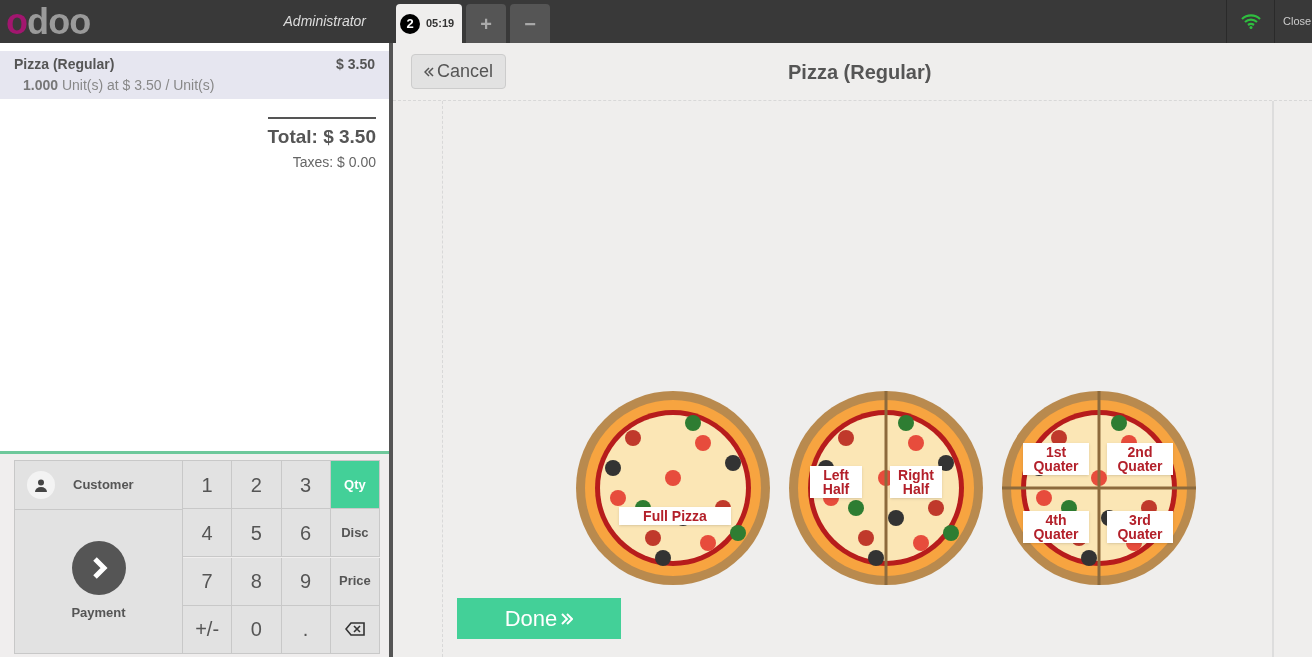 Image resolution: width=1312 pixels, height=657 pixels. Describe the element at coordinates (41, 485) in the screenshot. I see `person-icon` at that location.